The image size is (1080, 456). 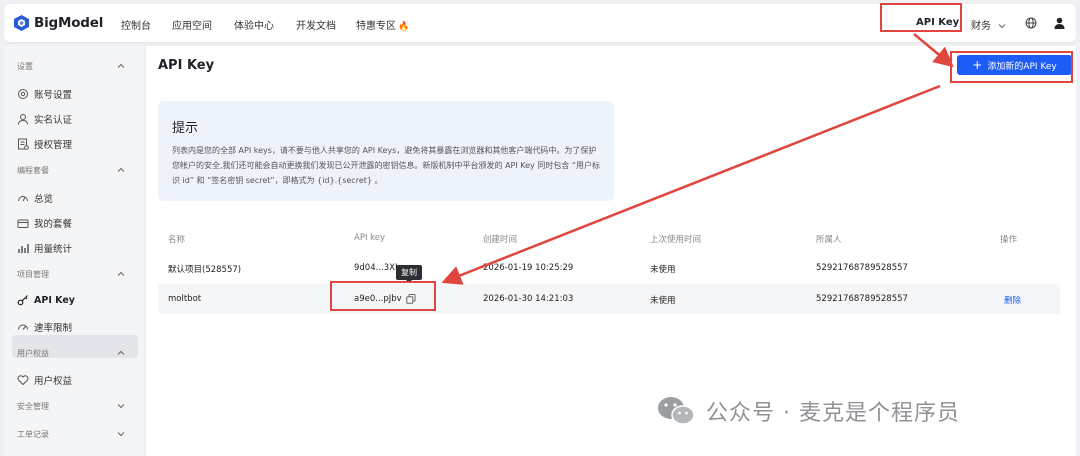 What do you see at coordinates (316, 24) in the screenshot?
I see `nav-dev-docs: 开发文档` at bounding box center [316, 24].